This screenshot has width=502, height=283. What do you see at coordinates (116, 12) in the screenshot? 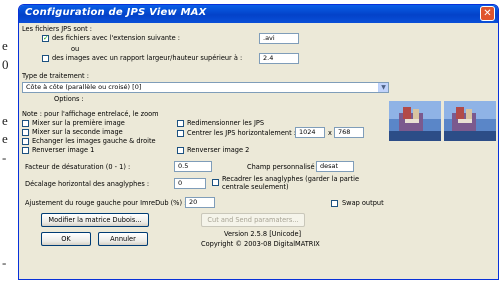
I see `window-title: Configuration de JPS View MAX` at bounding box center [116, 12].